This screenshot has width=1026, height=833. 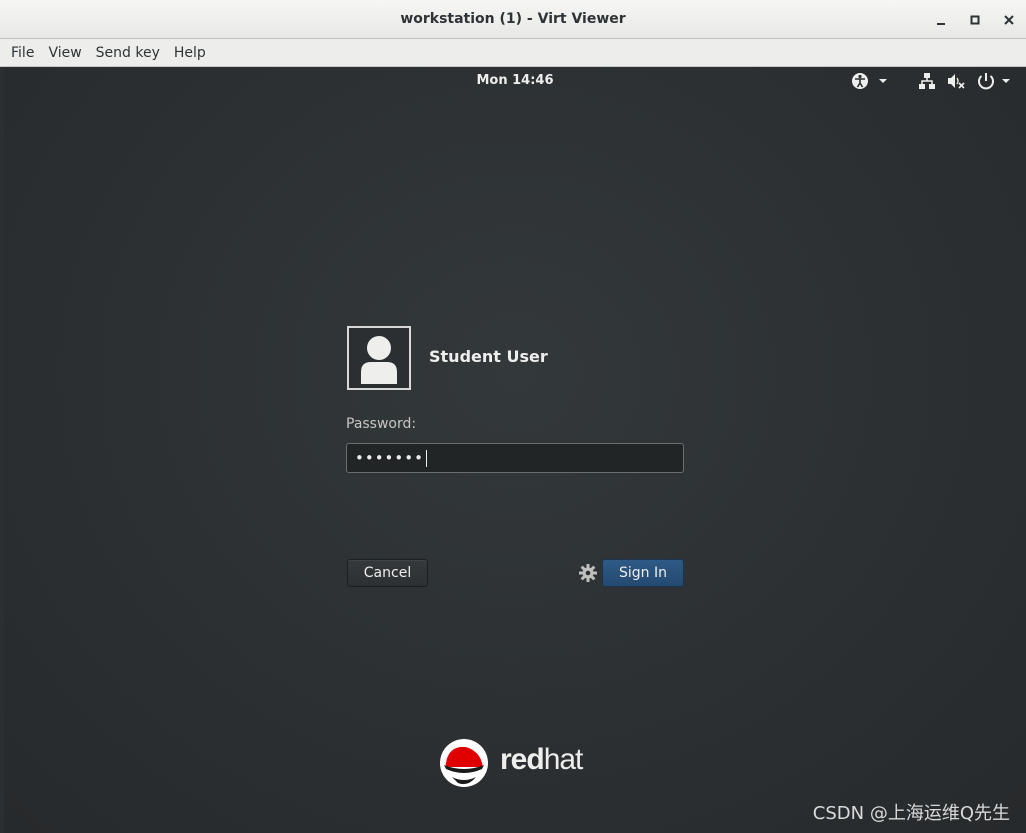 I want to click on menu-send-key: Send key, so click(x=128, y=53).